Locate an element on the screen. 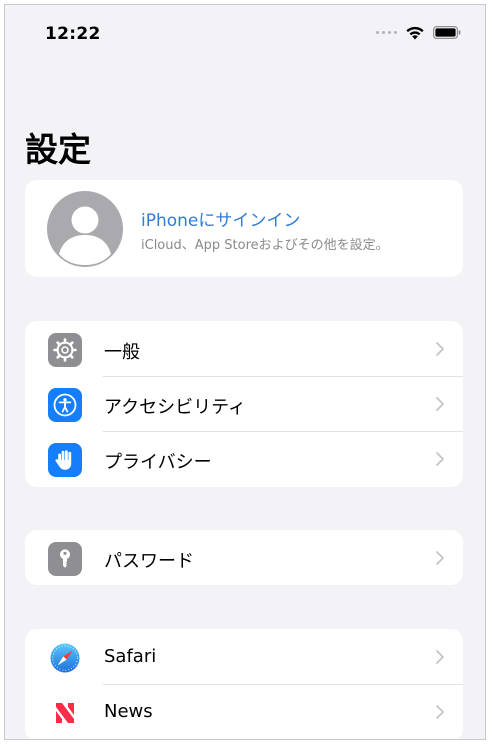 This screenshot has height=744, width=492. settings-row-accessibility: アクセシビリティ is located at coordinates (244, 403).